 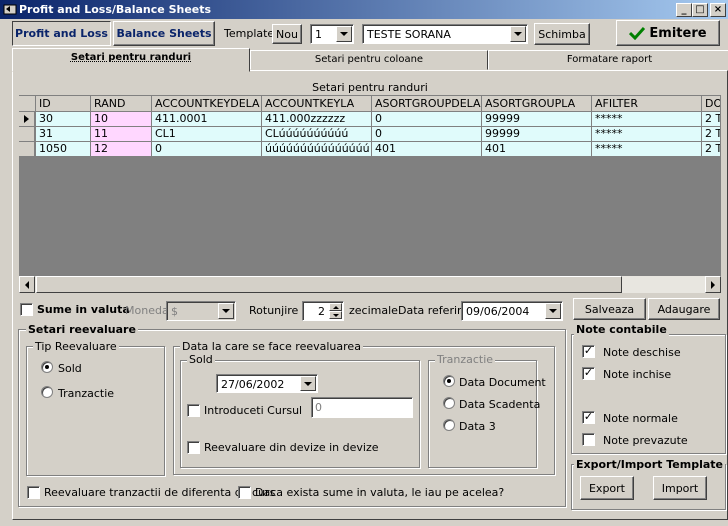 What do you see at coordinates (465, 359) in the screenshot?
I see `tranzactie-group-title: Tranzactie` at bounding box center [465, 359].